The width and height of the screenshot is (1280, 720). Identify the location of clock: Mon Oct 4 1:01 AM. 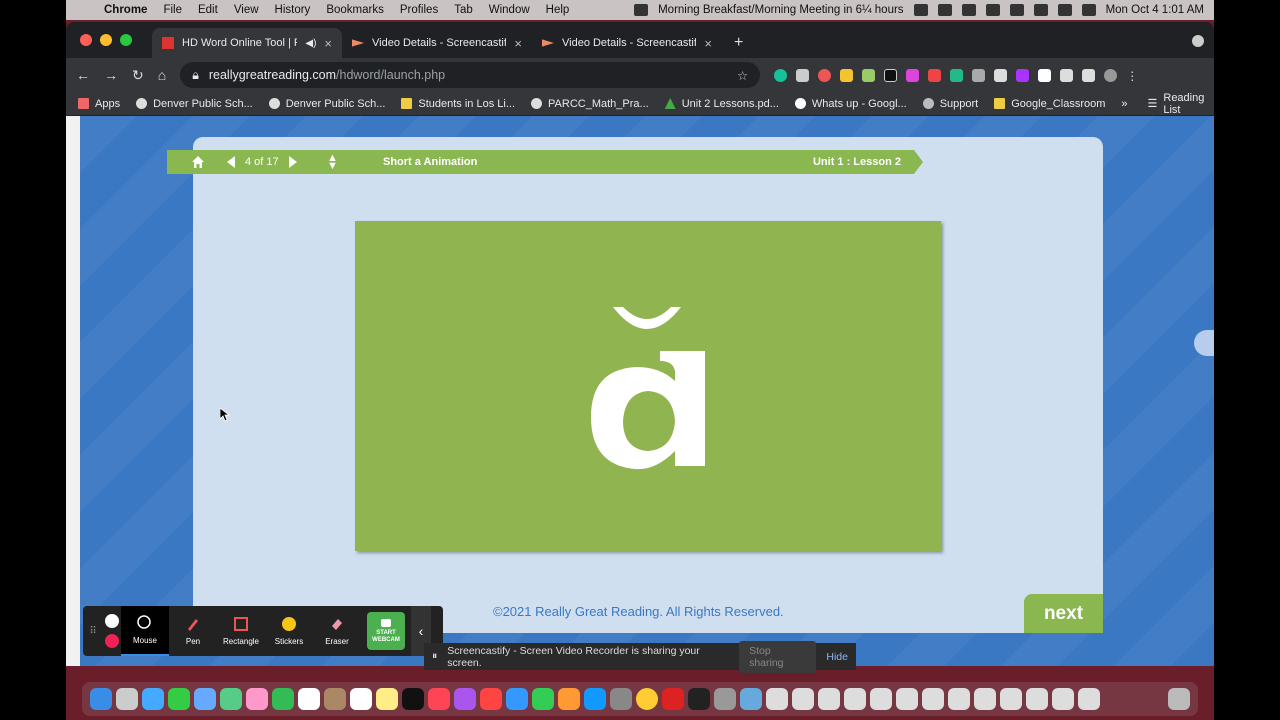
(1155, 10).